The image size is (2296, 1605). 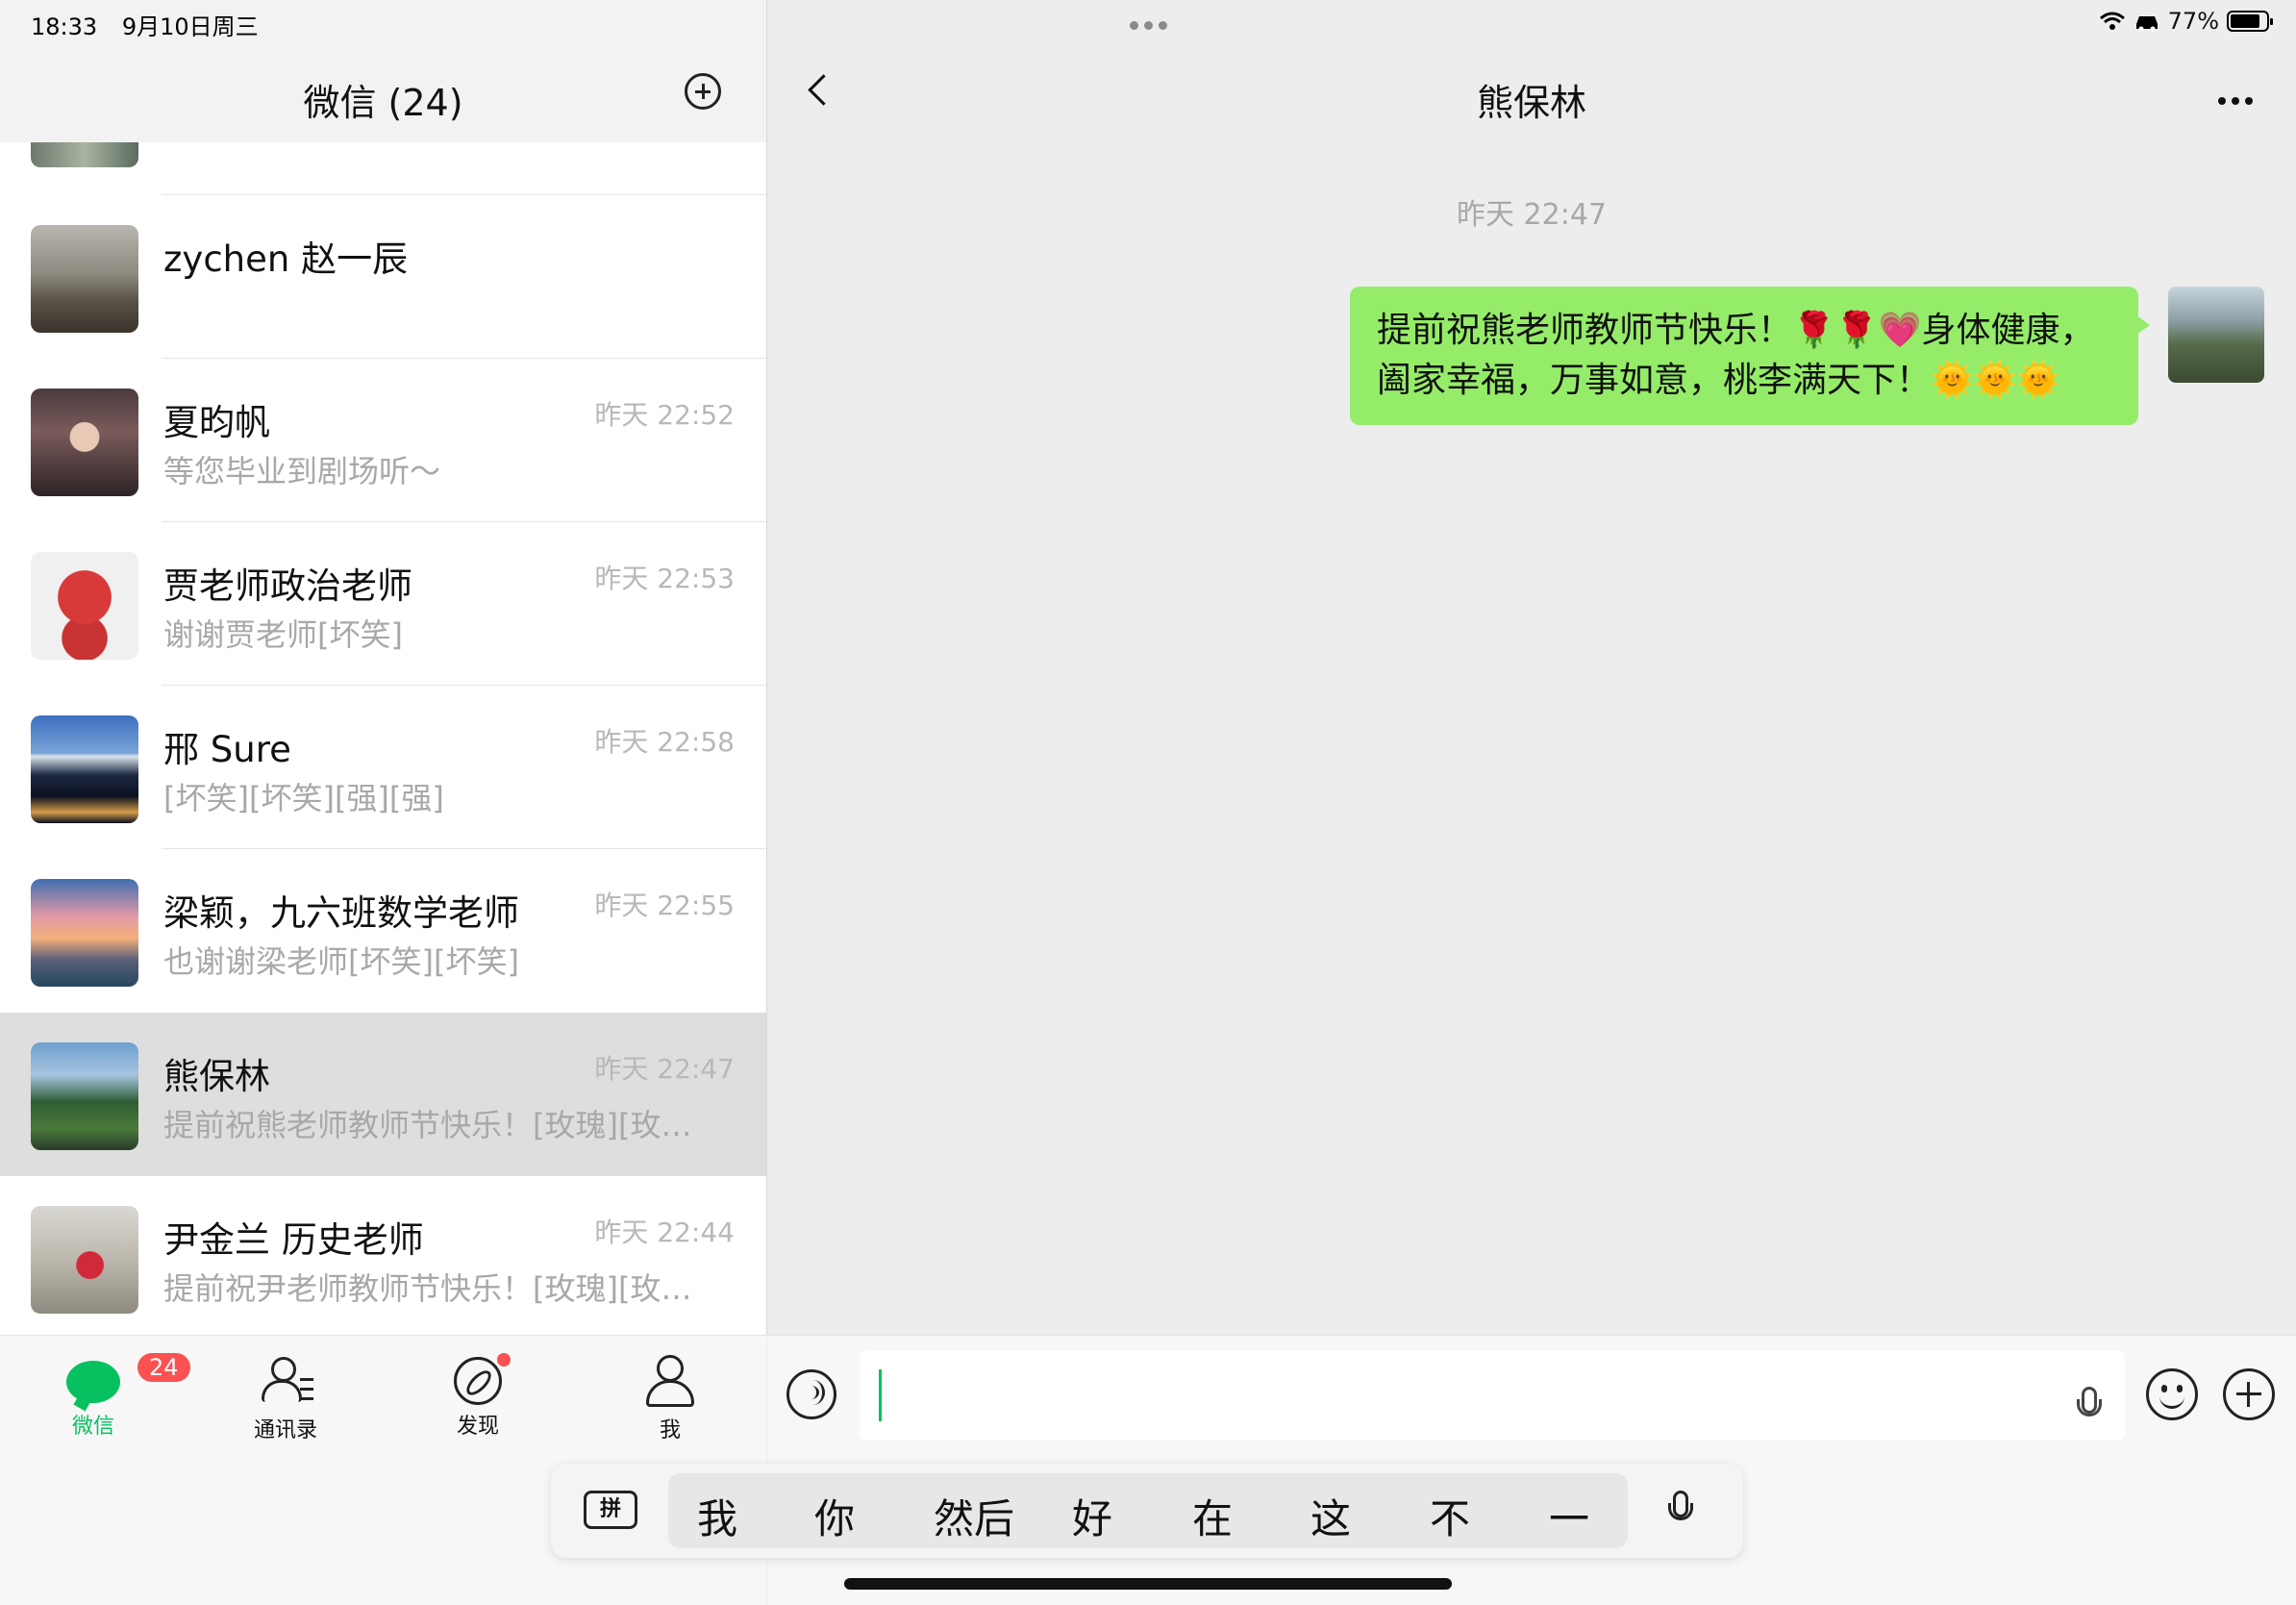 What do you see at coordinates (664, 1232) in the screenshot?
I see `conversation-time: 昨天 22:44` at bounding box center [664, 1232].